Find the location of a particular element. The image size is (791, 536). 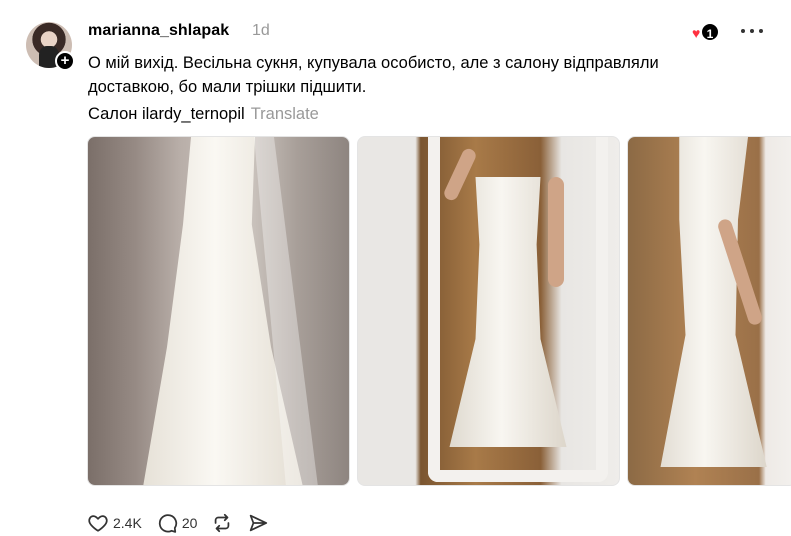

avatar-container: + is located at coordinates (50, 46).